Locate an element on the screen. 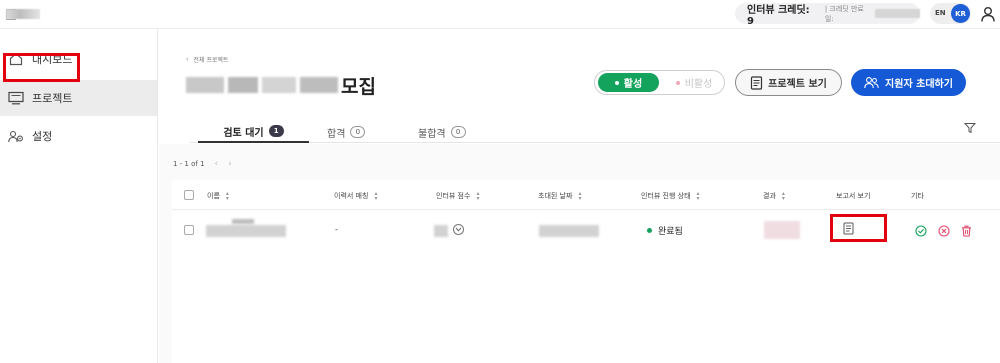  document-icon is located at coordinates (757, 82).